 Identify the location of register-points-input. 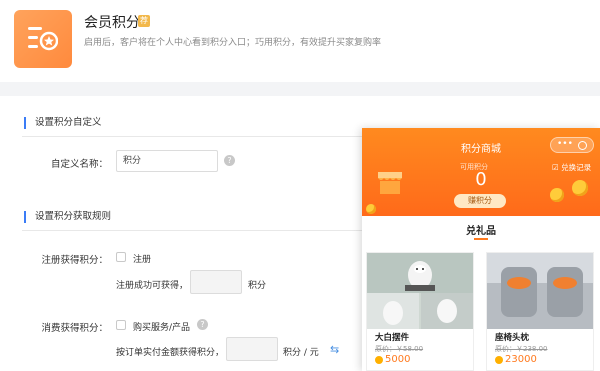
(216, 282).